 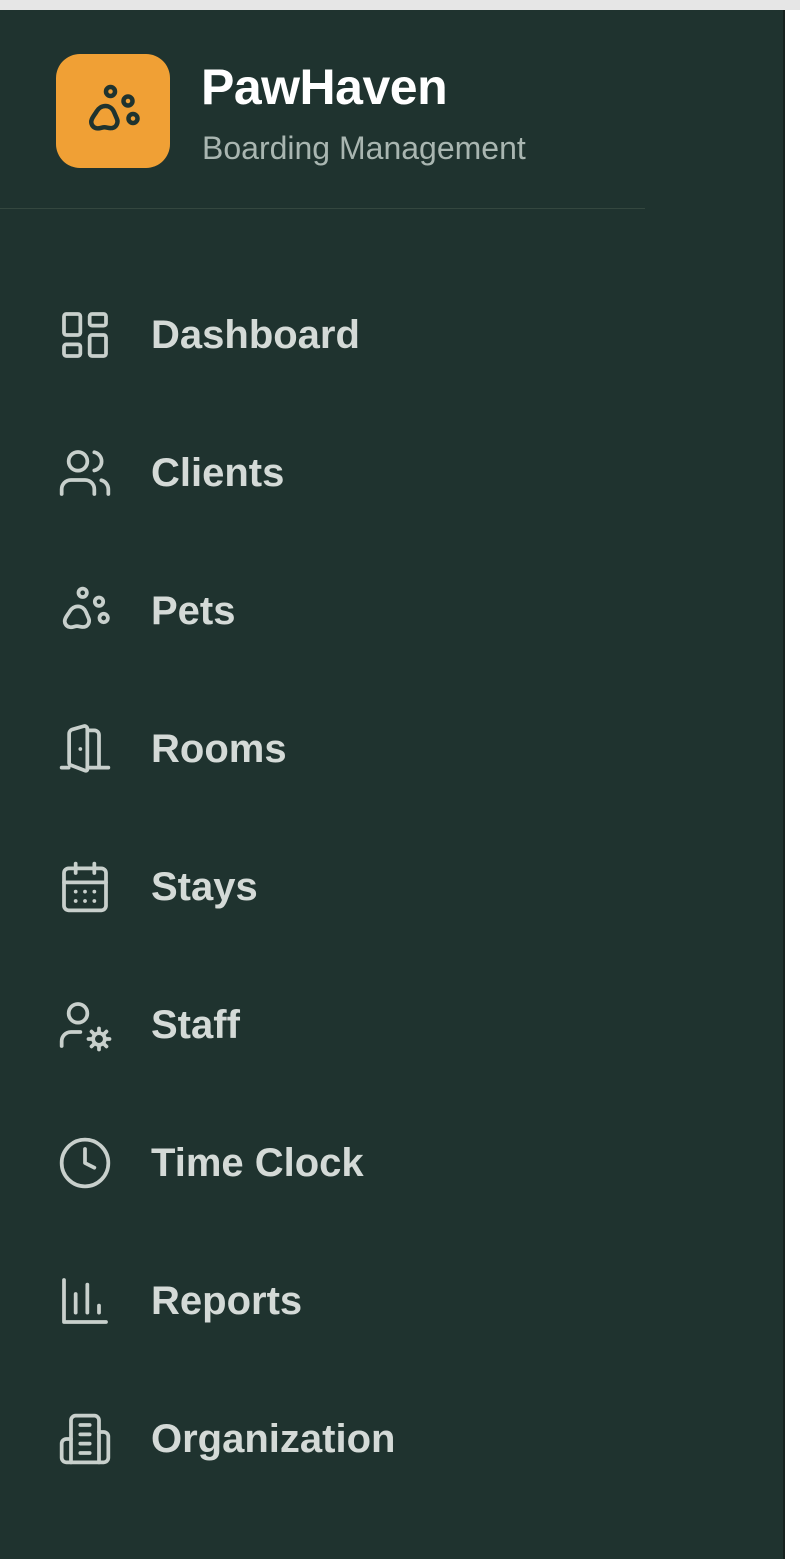 I want to click on sidebar-item-dashboard: Dashboard, so click(x=391, y=335).